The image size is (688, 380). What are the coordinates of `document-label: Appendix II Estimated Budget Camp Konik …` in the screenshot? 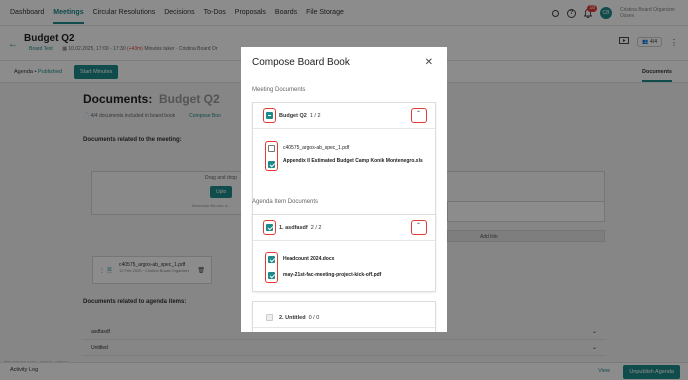 It's located at (353, 161).